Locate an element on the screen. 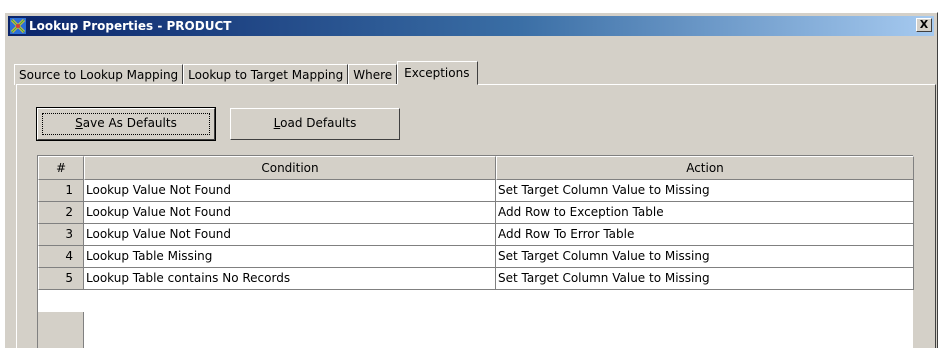 This screenshot has height=348, width=939. tab-source-to-lookup-mapping: Source to Lookup Mapping is located at coordinates (99, 74).